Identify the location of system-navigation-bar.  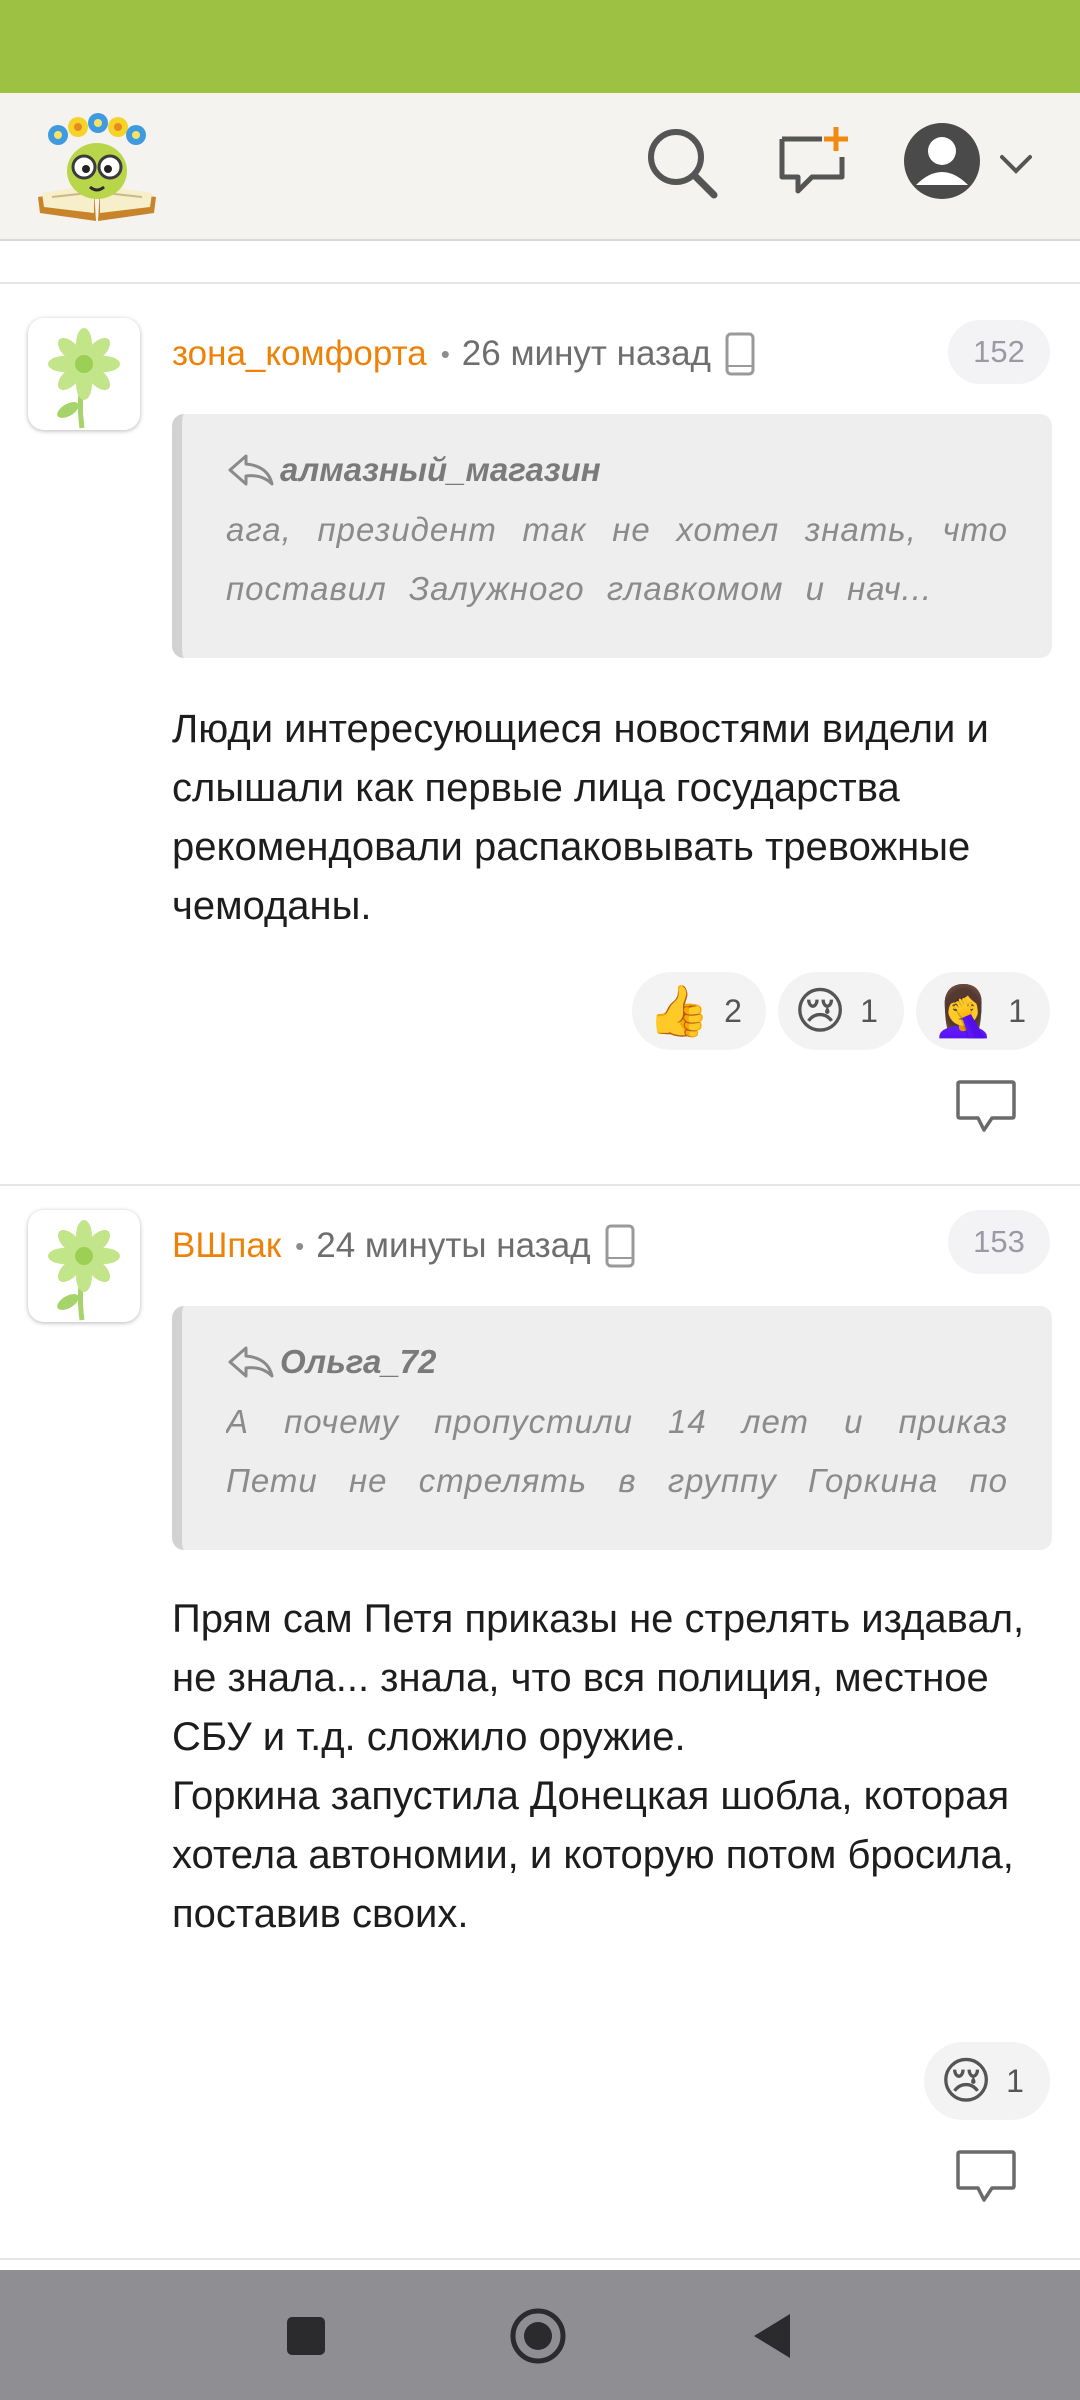
(540, 2335).